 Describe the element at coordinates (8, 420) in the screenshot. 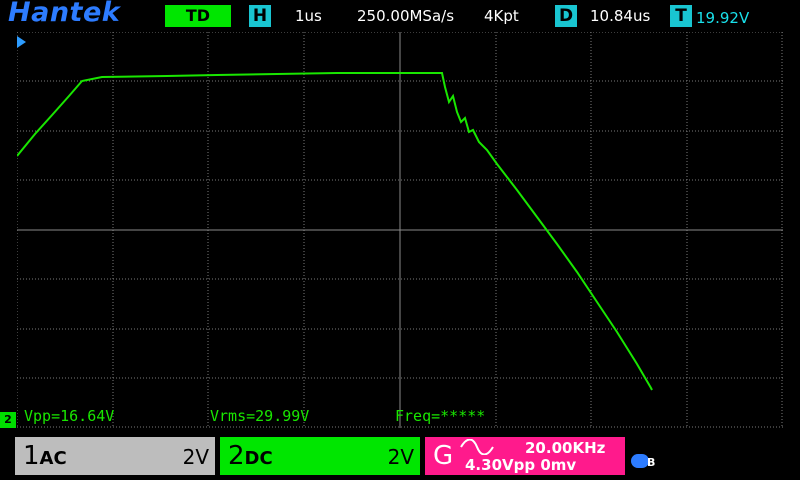

I see `channel-2-level-marker: 2` at that location.